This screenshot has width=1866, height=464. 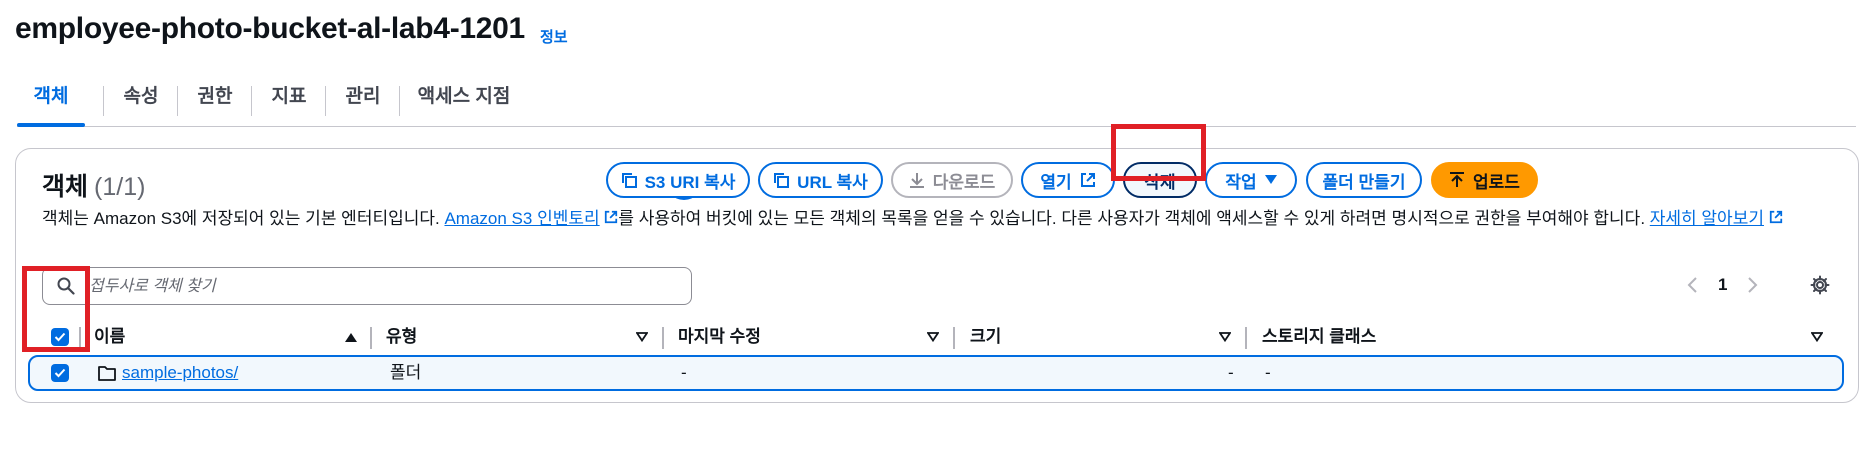 I want to click on actions-dropdown: 작업, so click(x=1251, y=180).